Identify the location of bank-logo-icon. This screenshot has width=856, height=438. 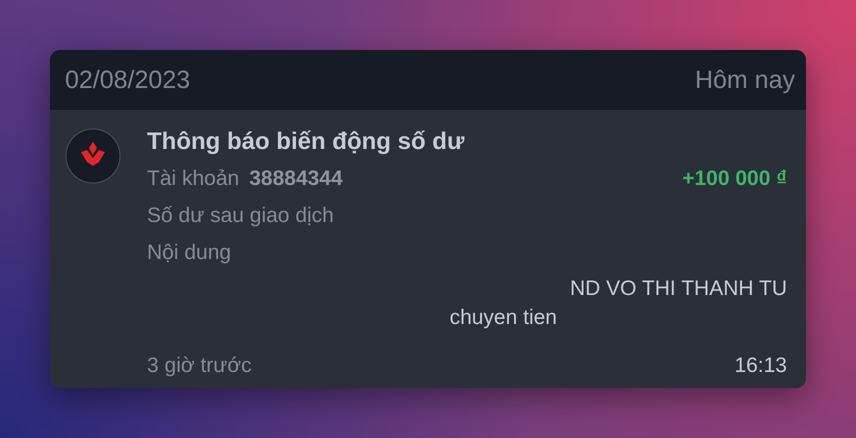
(93, 156).